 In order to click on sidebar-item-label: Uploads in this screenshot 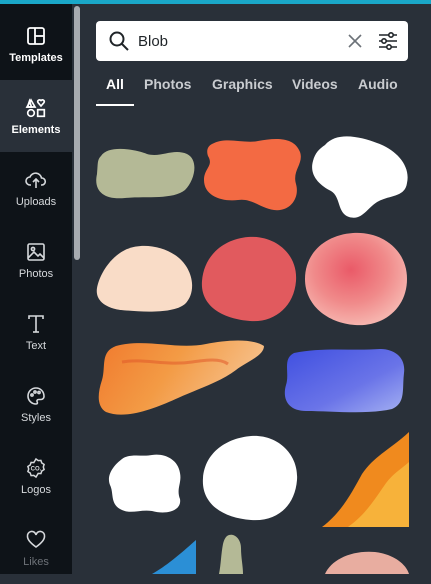, I will do `click(36, 201)`.